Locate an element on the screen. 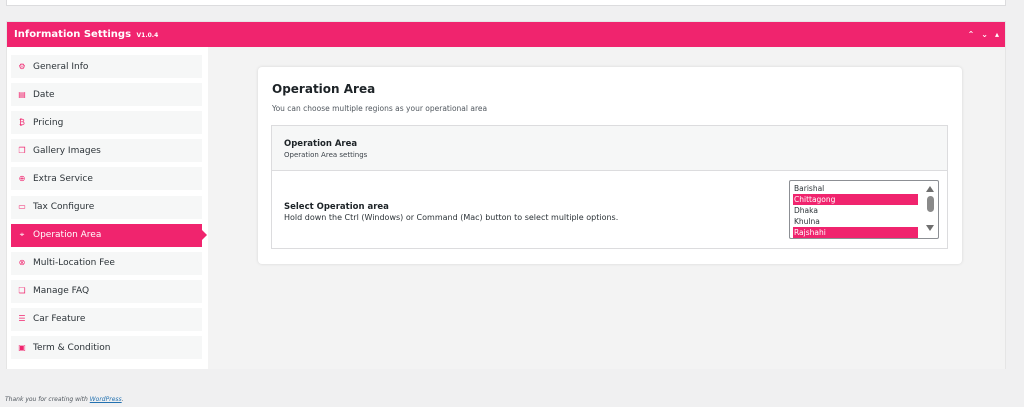 The image size is (1024, 407). sidebar-item-date: ▤ Date is located at coordinates (106, 95).